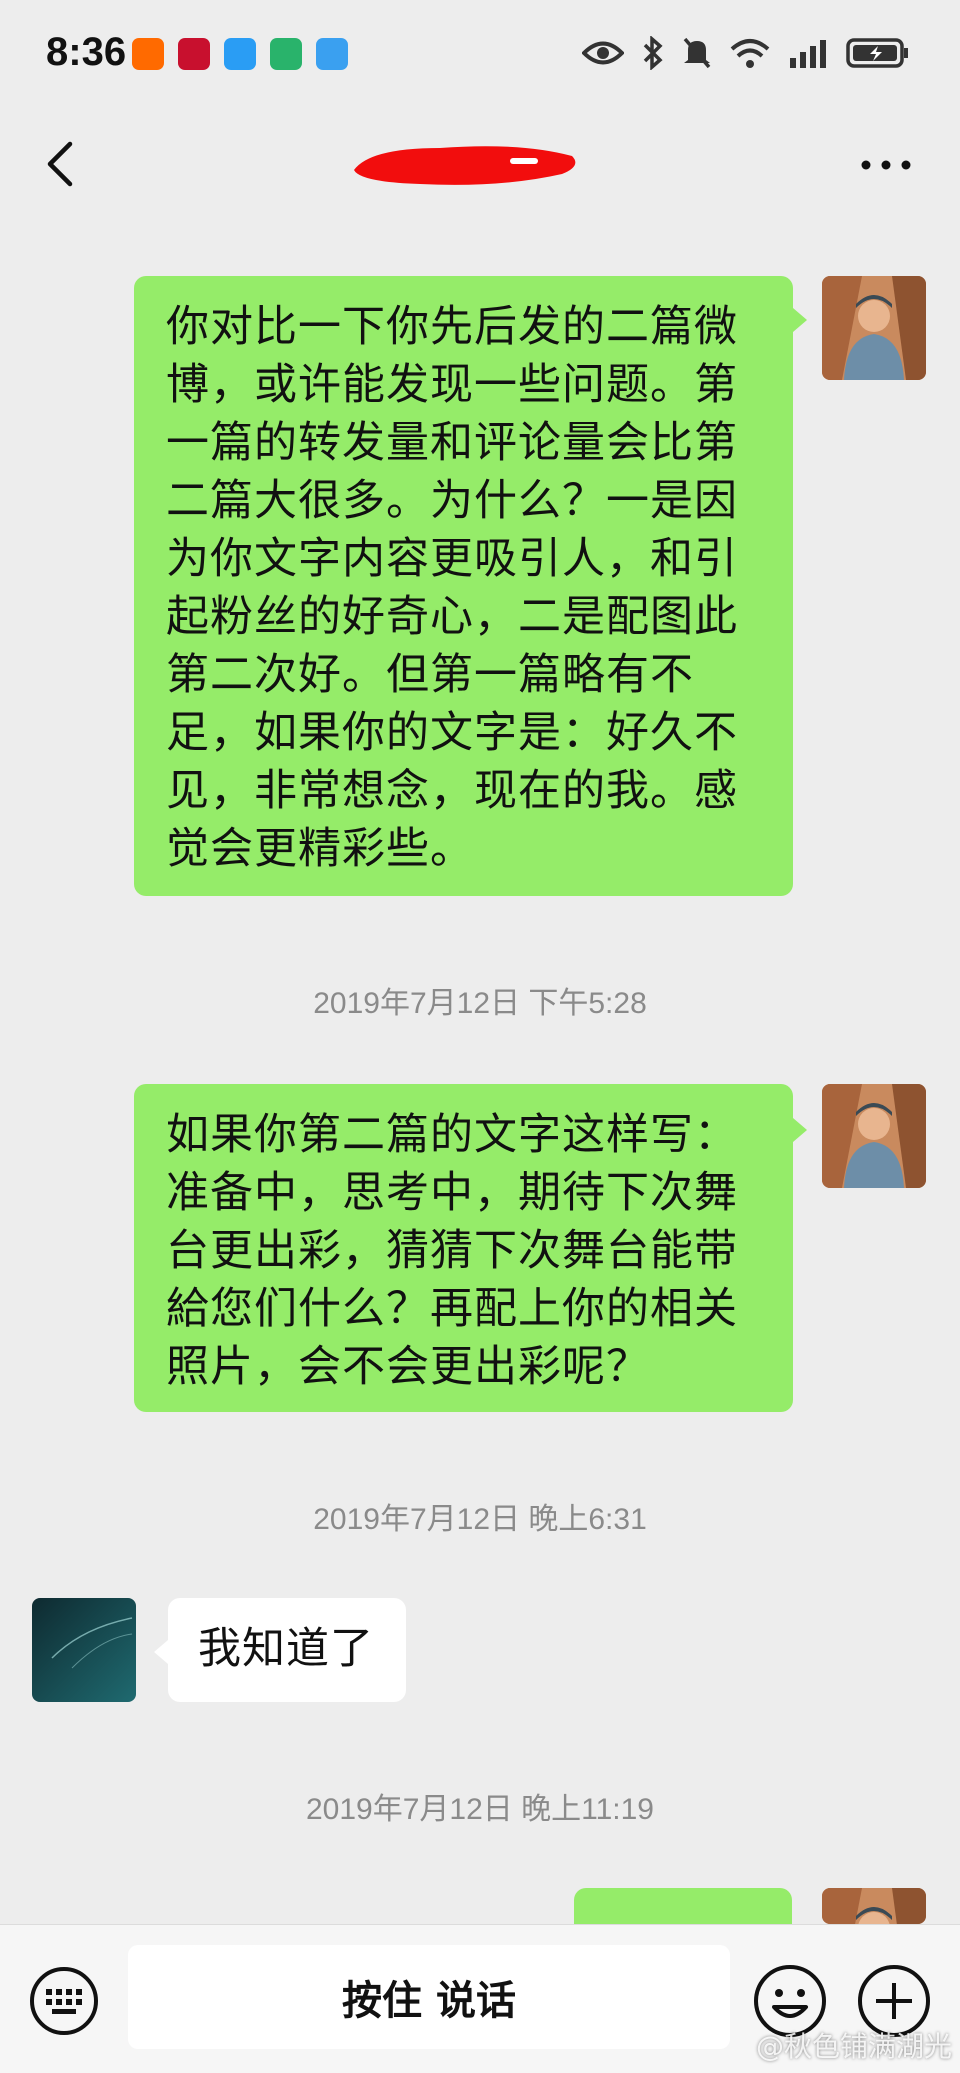  What do you see at coordinates (808, 54) in the screenshot?
I see `signal-icon` at bounding box center [808, 54].